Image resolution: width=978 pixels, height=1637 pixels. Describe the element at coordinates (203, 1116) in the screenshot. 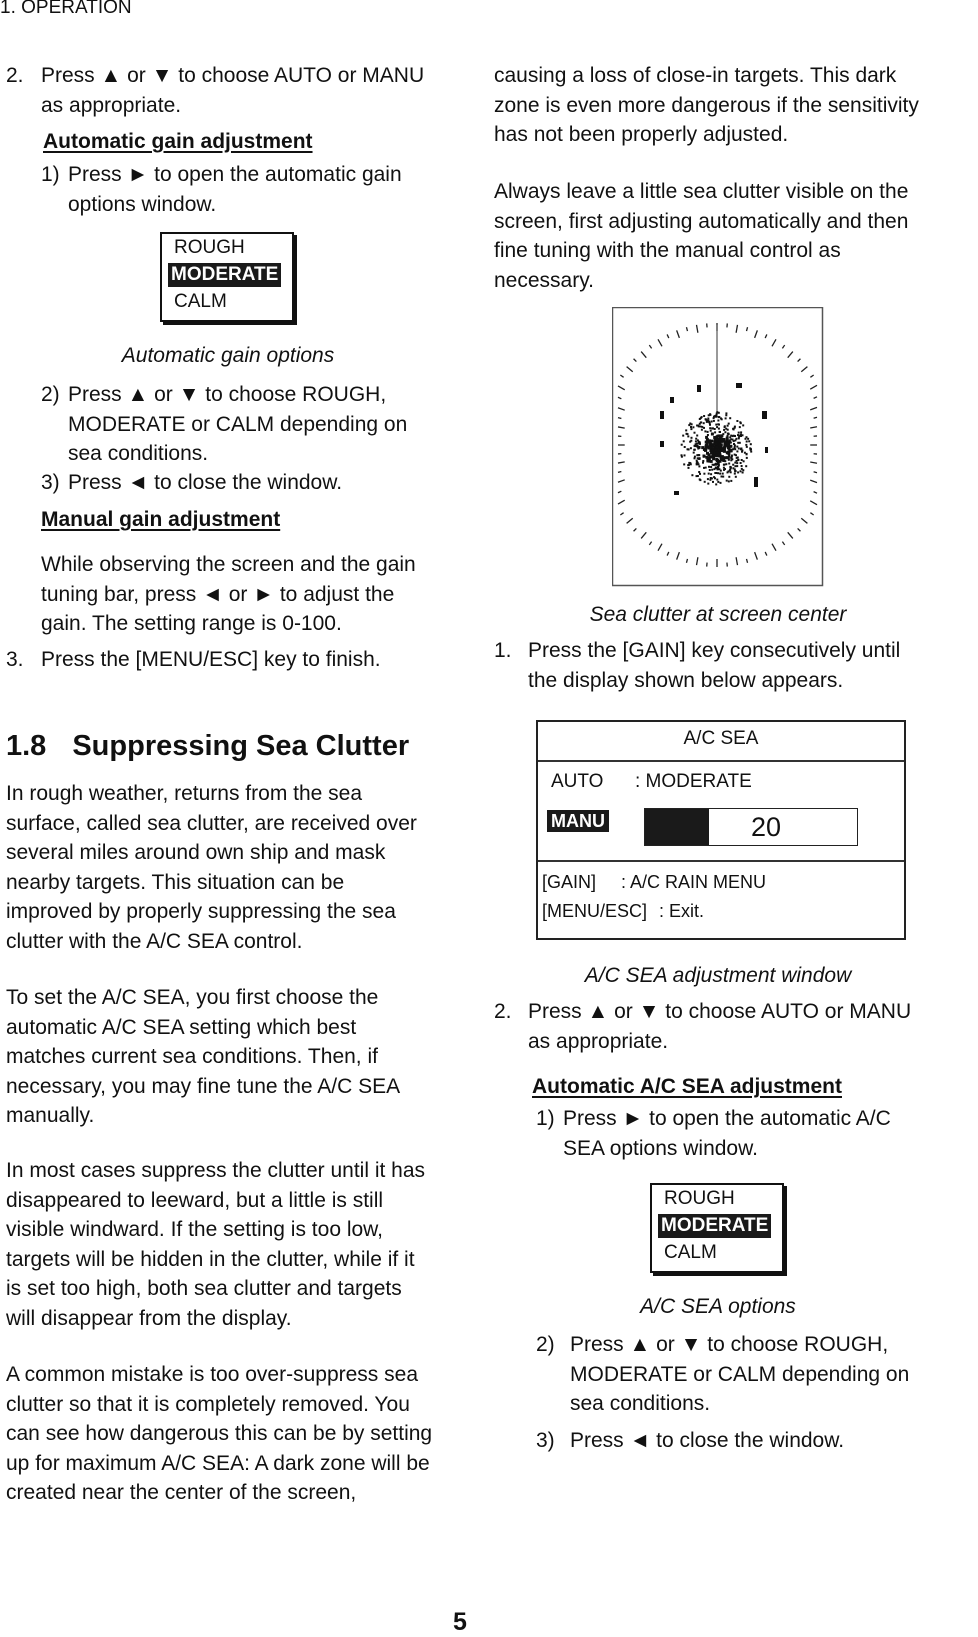

I see `text-line: manually.` at that location.